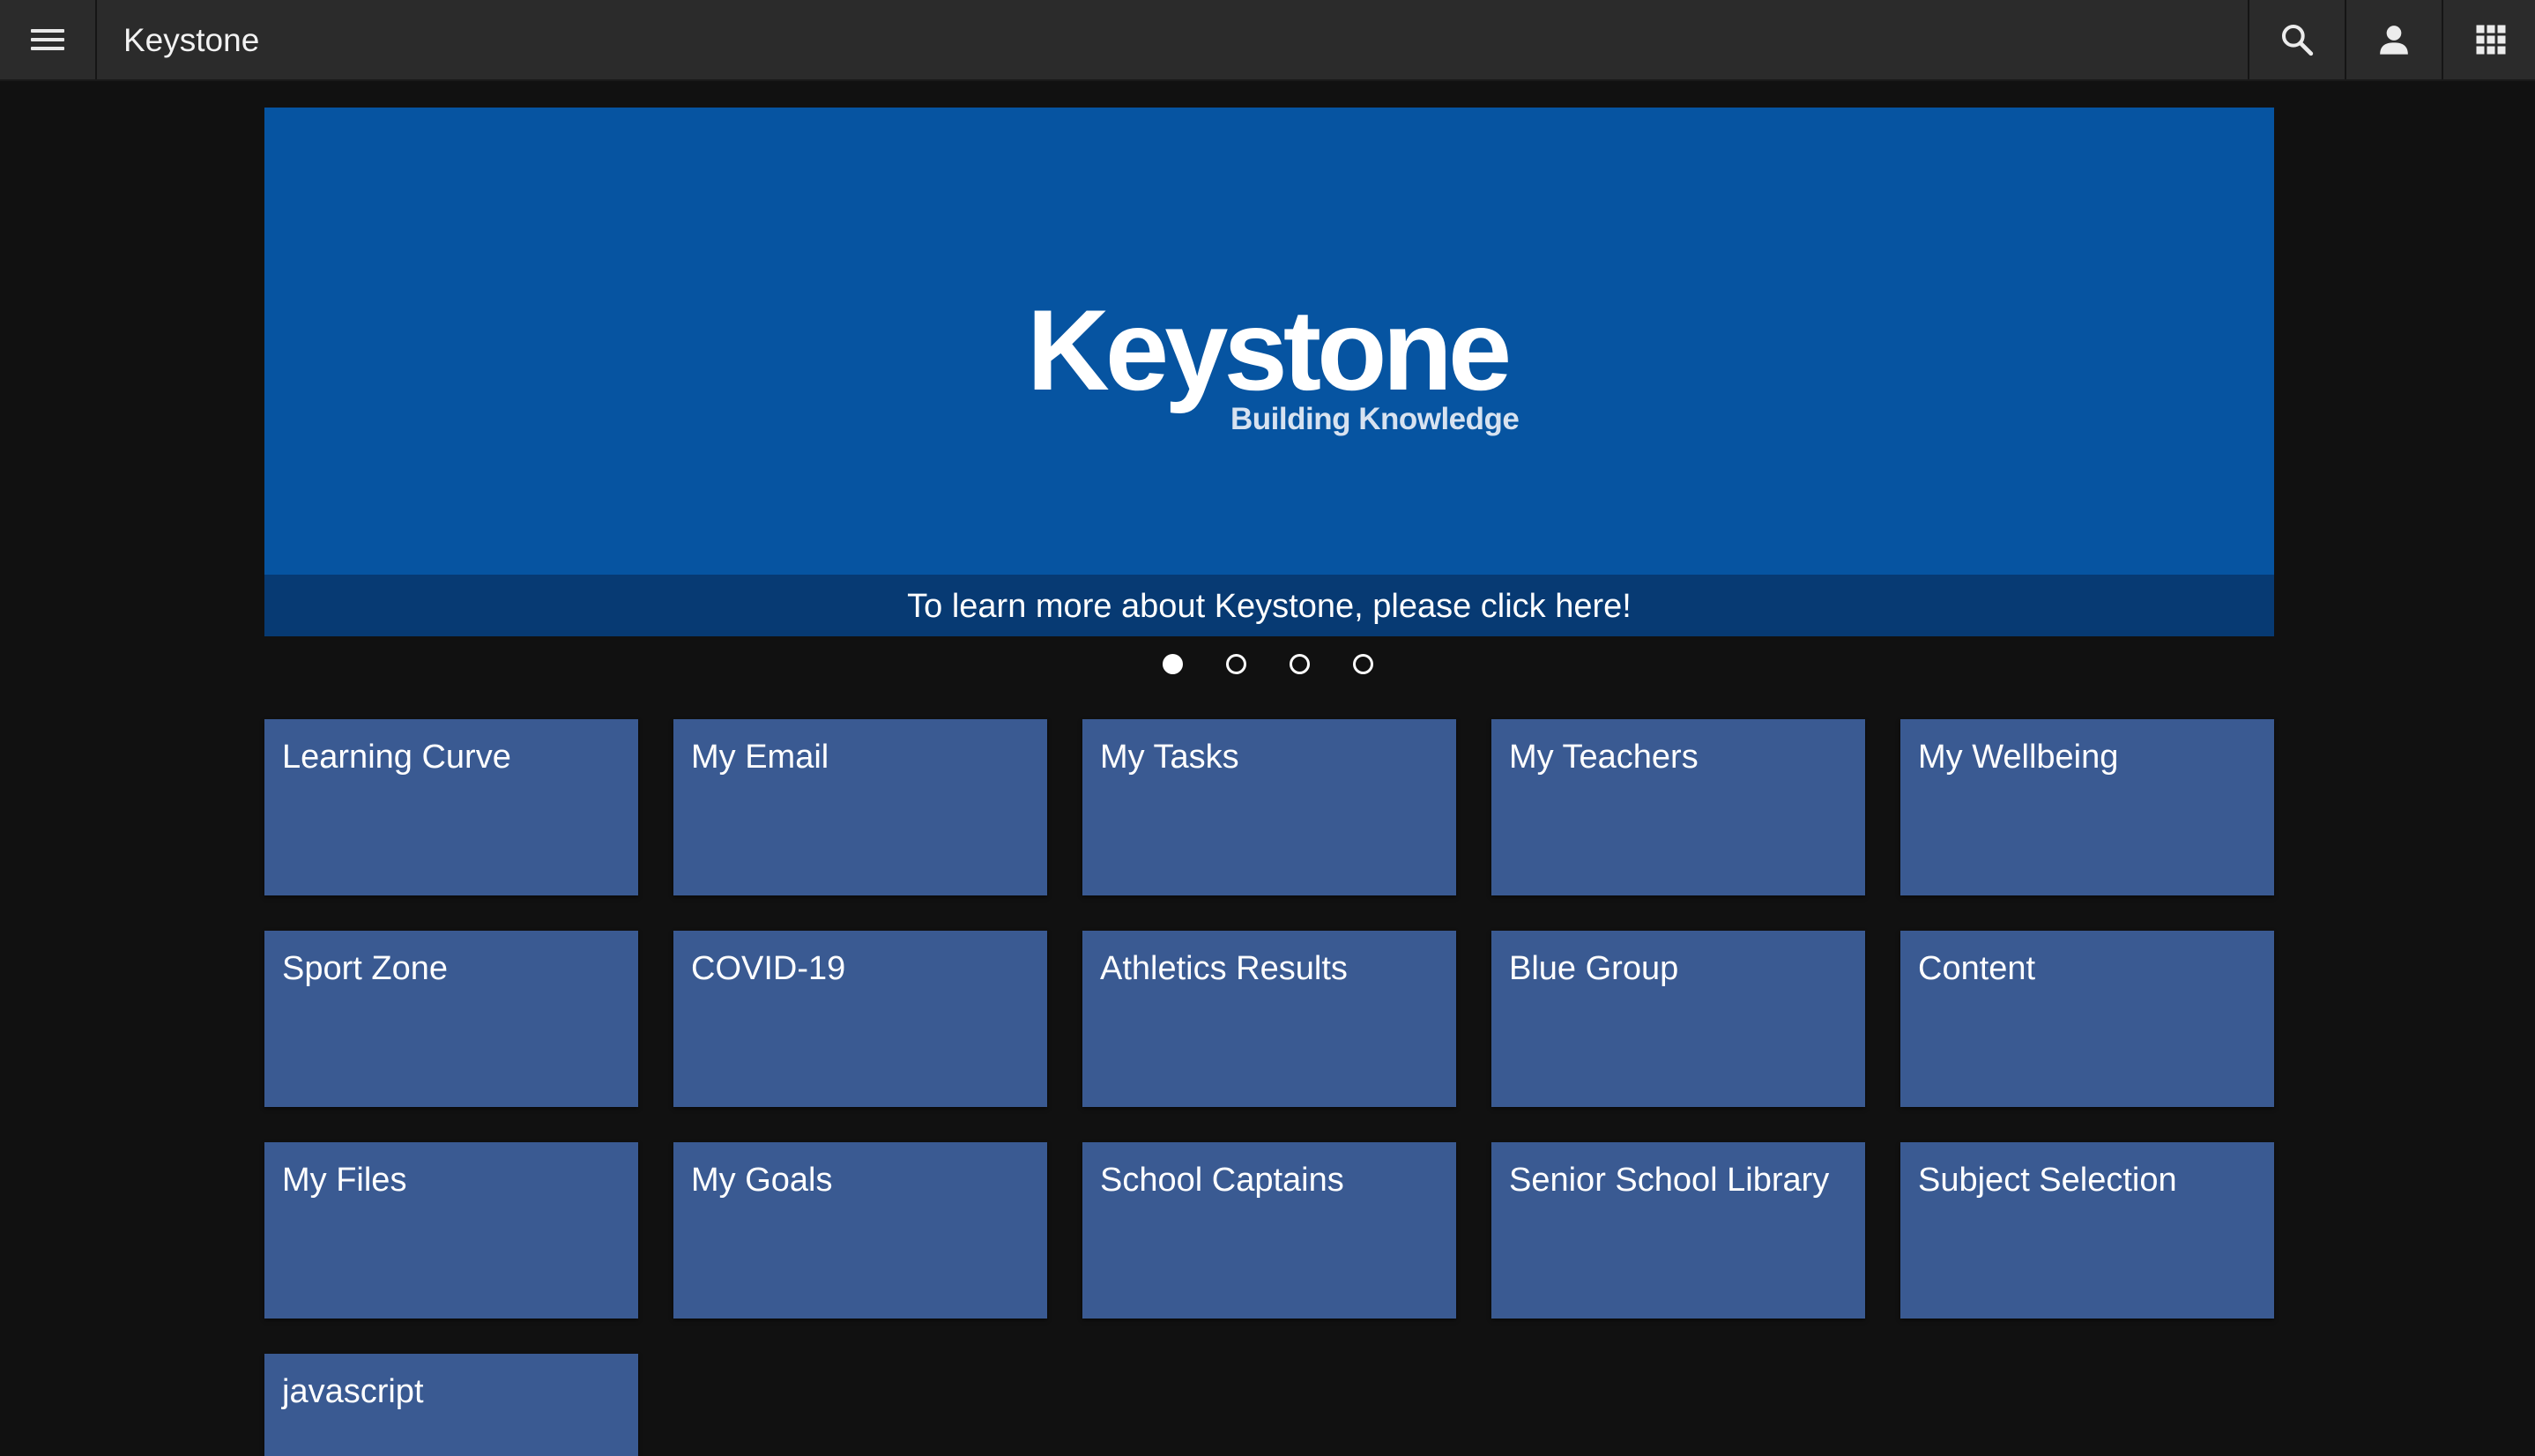 This screenshot has height=1456, width=2535. I want to click on search-icon, so click(2298, 40).